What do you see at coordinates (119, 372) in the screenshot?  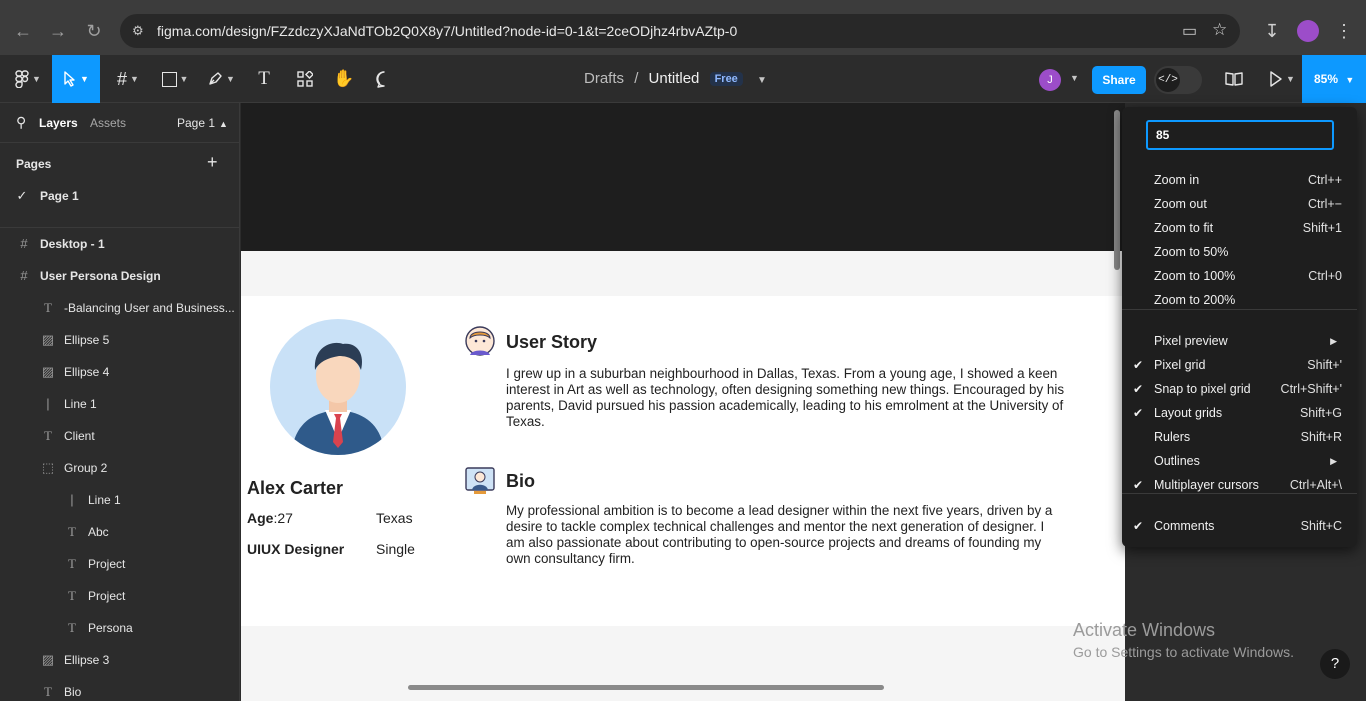 I see `layer-row: ▨ Ellipse 4` at bounding box center [119, 372].